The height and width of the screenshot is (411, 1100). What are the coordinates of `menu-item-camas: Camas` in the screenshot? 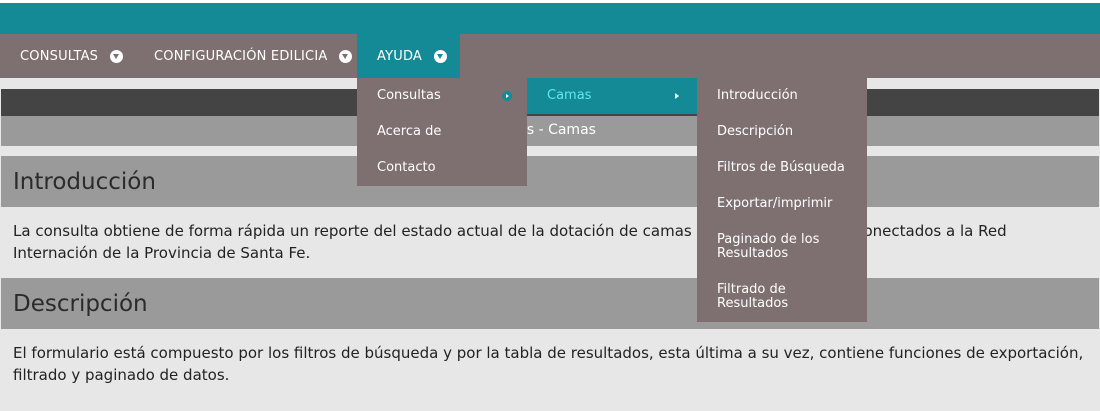 It's located at (612, 96).